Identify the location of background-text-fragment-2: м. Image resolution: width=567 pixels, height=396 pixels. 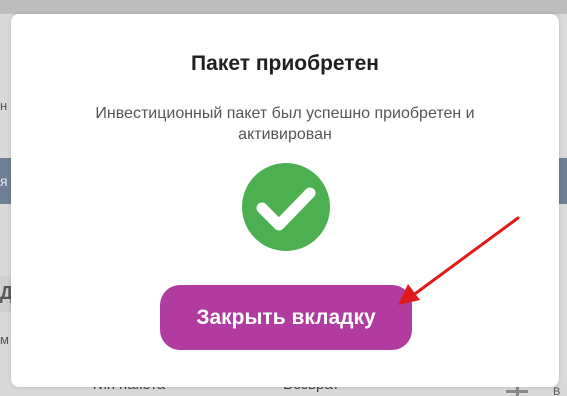
(4, 339).